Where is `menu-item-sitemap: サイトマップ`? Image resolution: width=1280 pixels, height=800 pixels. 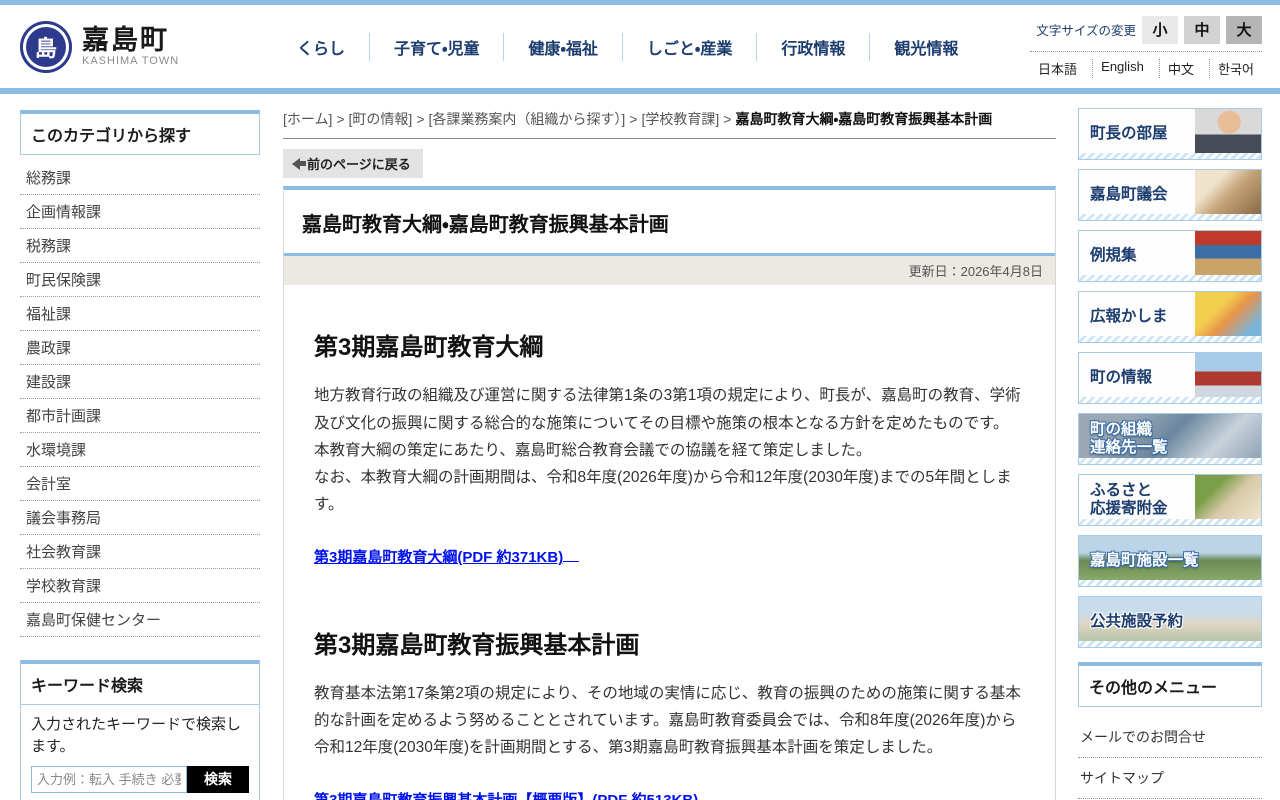
menu-item-sitemap: サイトマップ is located at coordinates (1170, 778).